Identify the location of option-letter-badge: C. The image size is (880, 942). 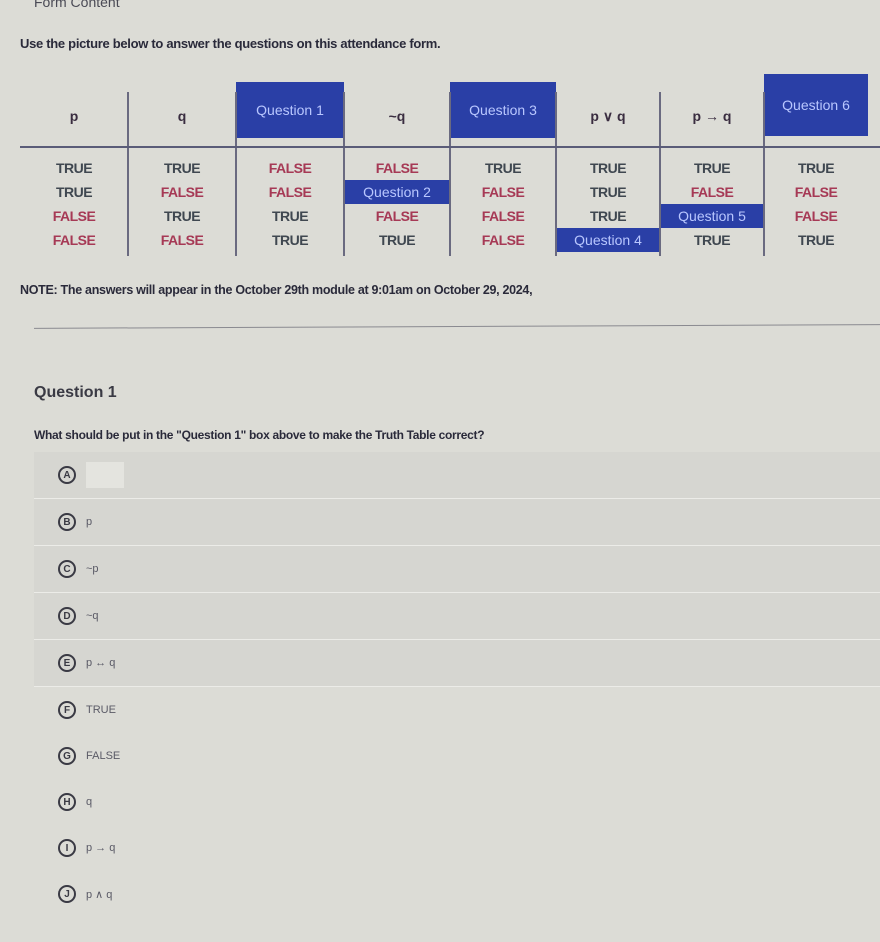
(67, 569).